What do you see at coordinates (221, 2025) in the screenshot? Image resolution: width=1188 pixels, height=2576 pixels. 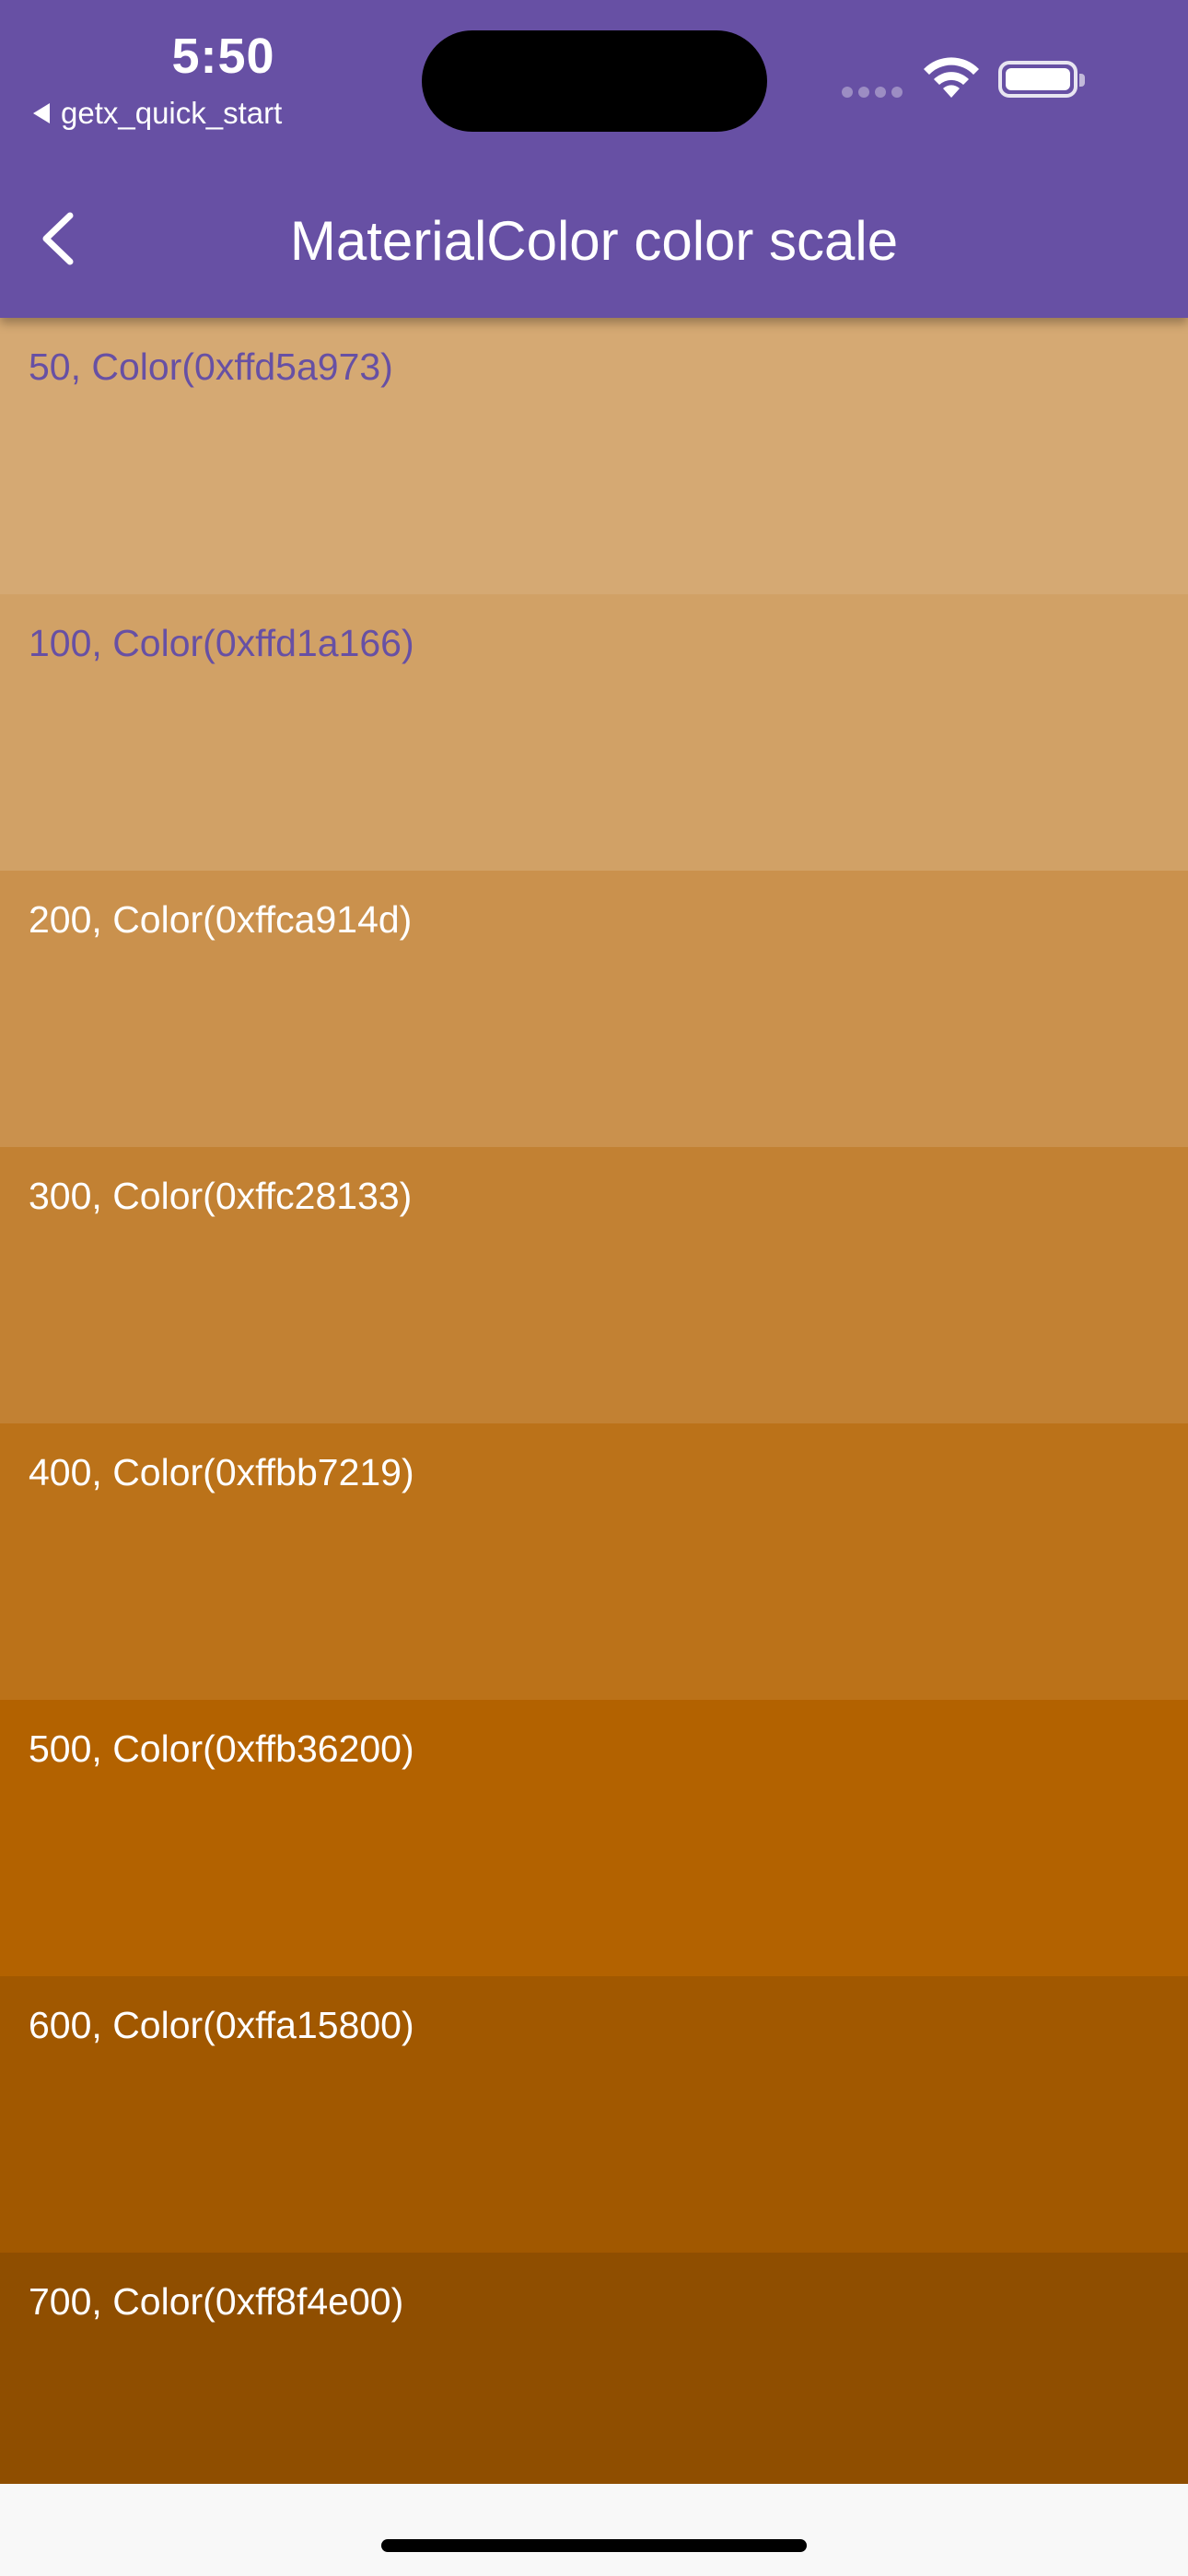 I see `swatch-label: 600, Color(0xffa15800)` at bounding box center [221, 2025].